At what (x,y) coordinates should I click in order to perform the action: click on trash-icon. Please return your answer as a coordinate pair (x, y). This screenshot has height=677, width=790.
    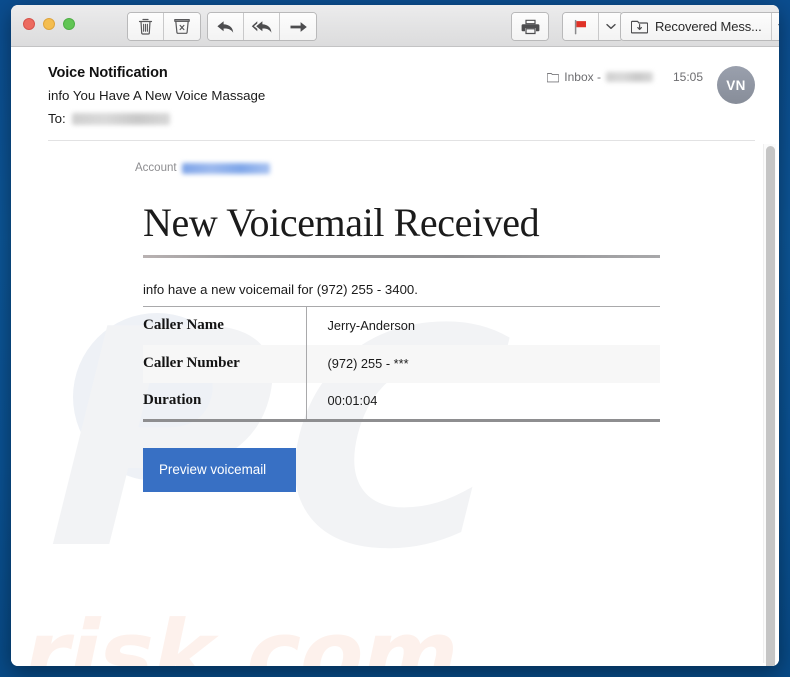
    Looking at the image, I should click on (145, 26).